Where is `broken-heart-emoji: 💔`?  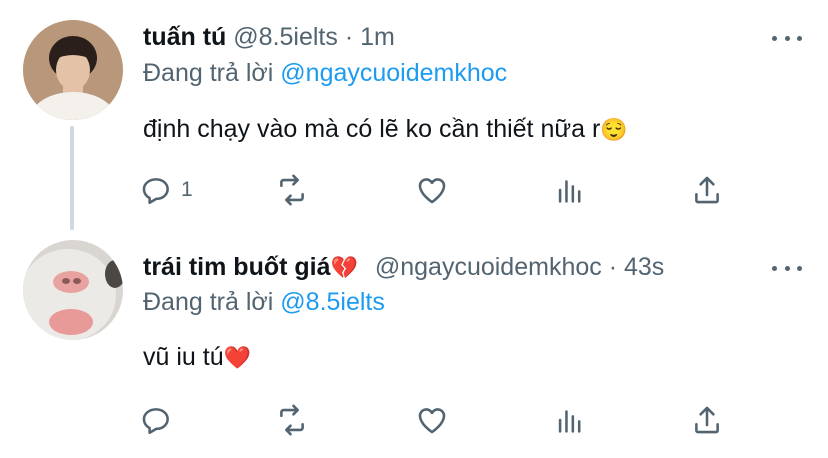
broken-heart-emoji: 💔 is located at coordinates (344, 267).